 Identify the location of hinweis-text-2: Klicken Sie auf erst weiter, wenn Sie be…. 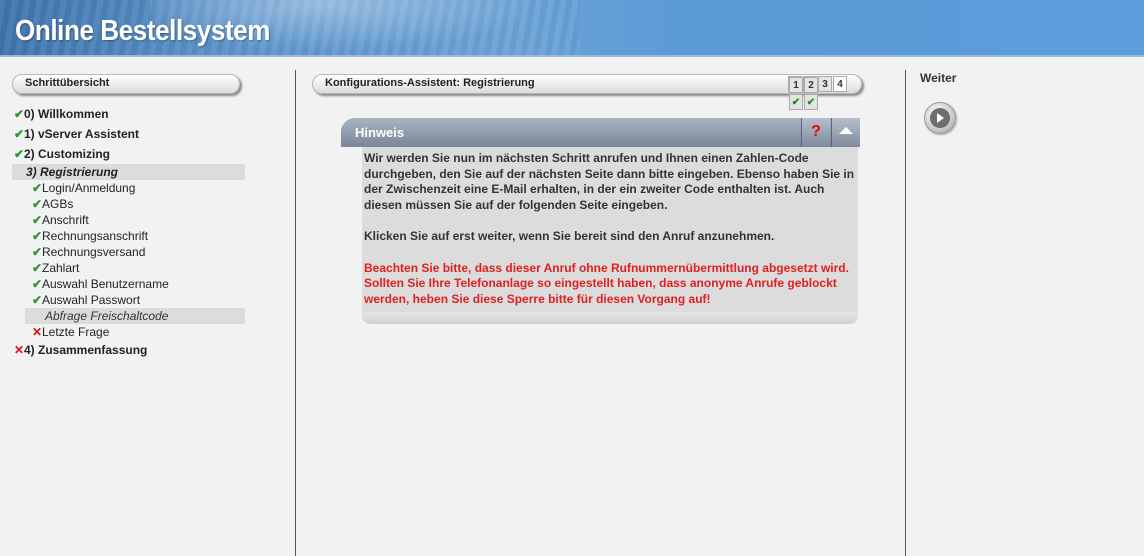
(569, 236).